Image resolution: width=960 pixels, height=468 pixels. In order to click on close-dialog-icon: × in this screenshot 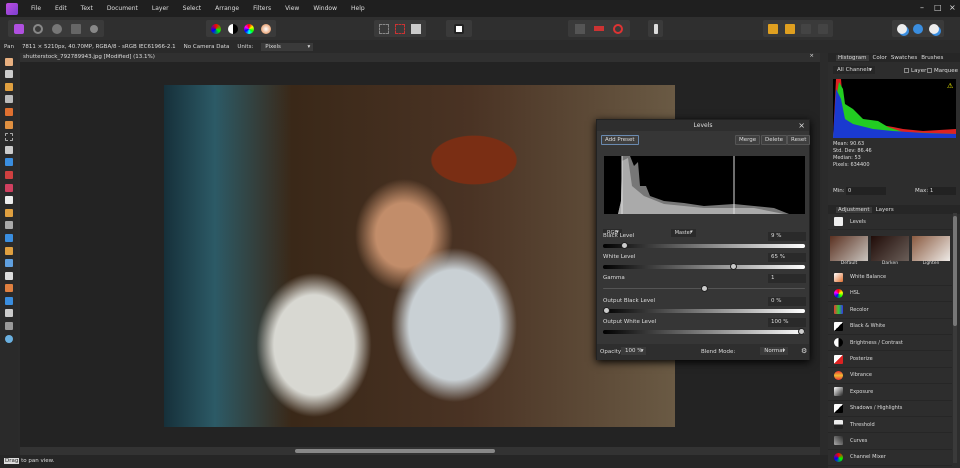, I will do `click(801, 125)`.